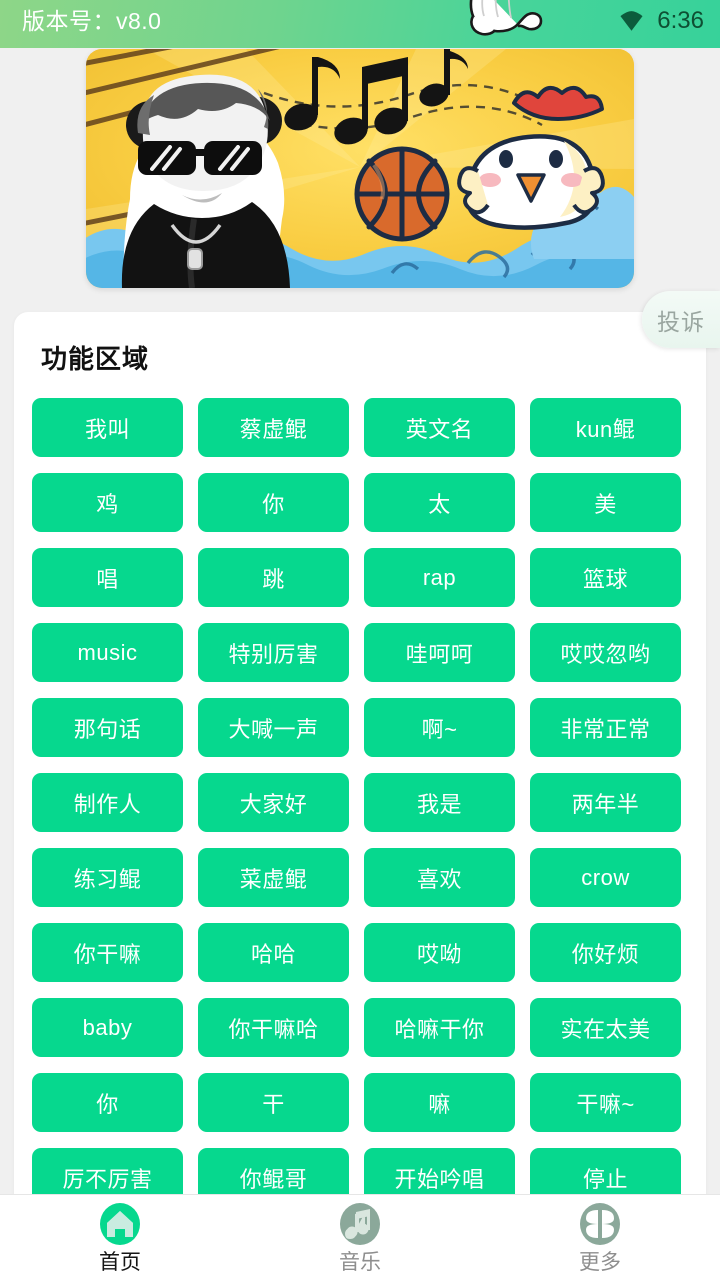 The width and height of the screenshot is (720, 1280). What do you see at coordinates (605, 1027) in the screenshot?
I see `function-button: 实在太美` at bounding box center [605, 1027].